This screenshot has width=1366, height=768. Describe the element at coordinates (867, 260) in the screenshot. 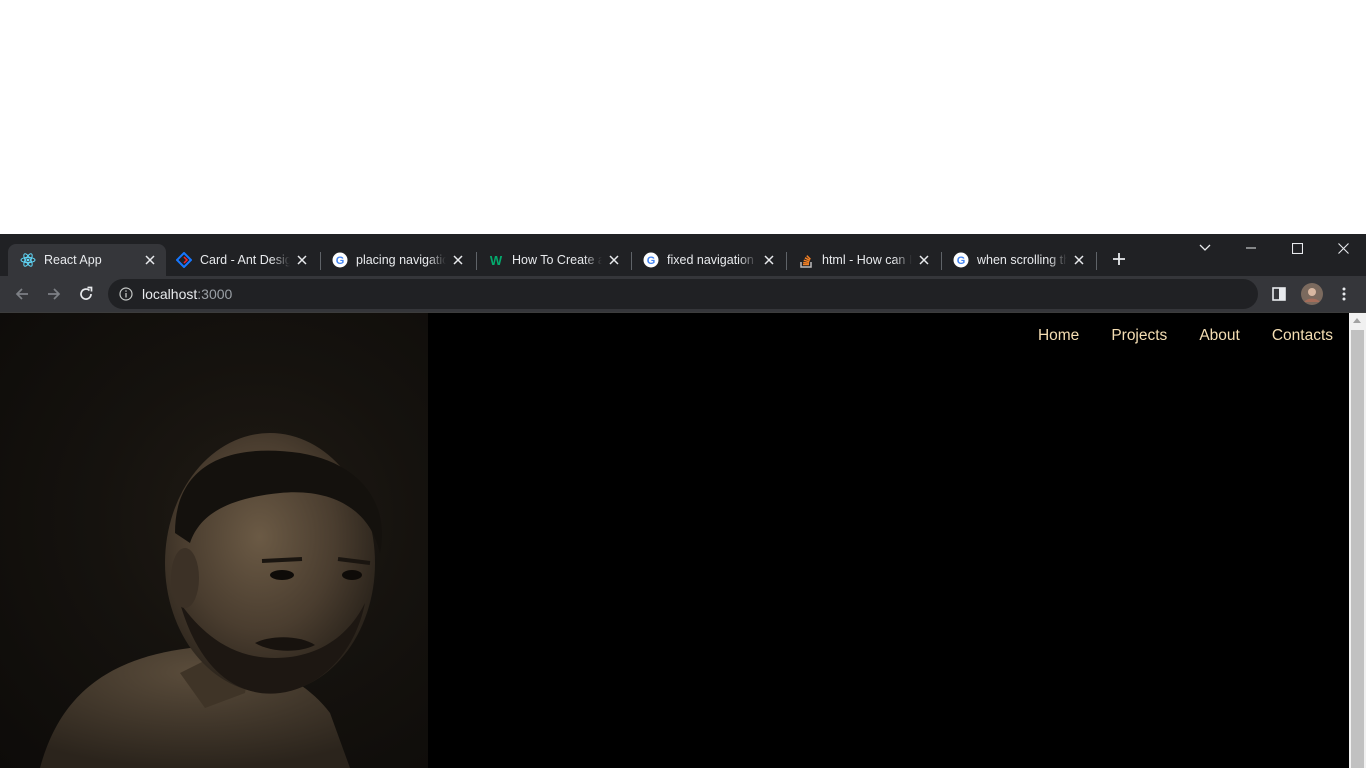

I see `tab-title: html - How can I` at that location.